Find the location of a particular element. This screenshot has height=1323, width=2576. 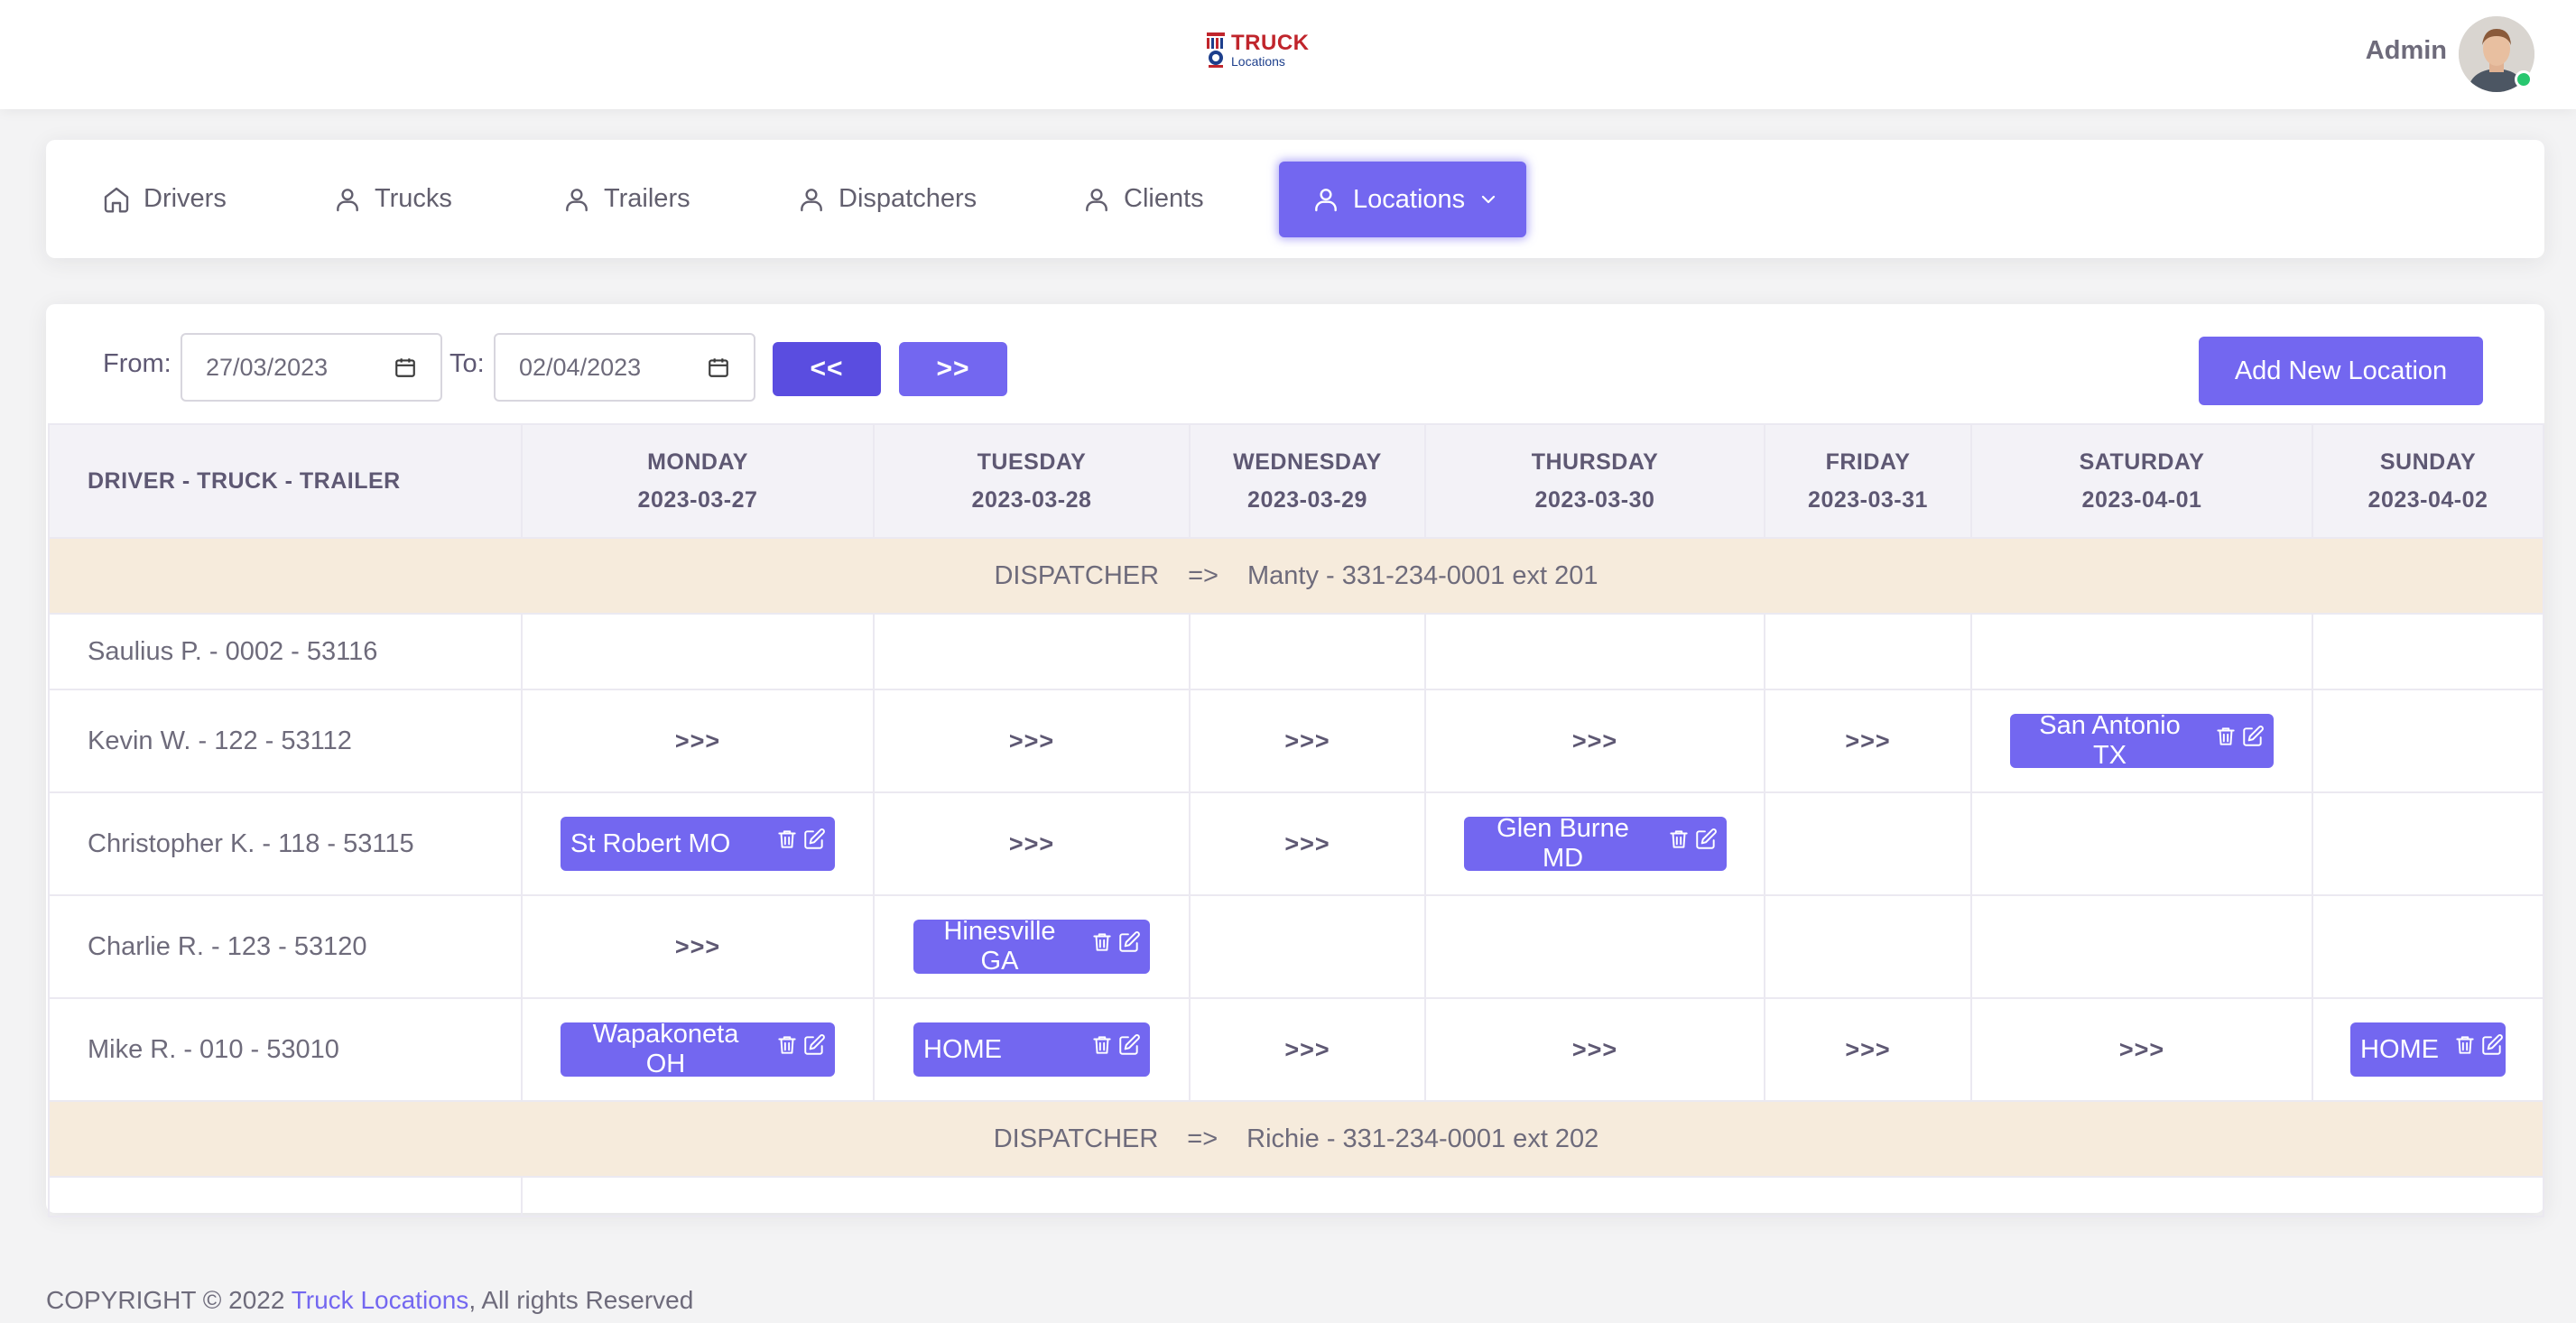

logo-title: TRUCK is located at coordinates (1270, 42).